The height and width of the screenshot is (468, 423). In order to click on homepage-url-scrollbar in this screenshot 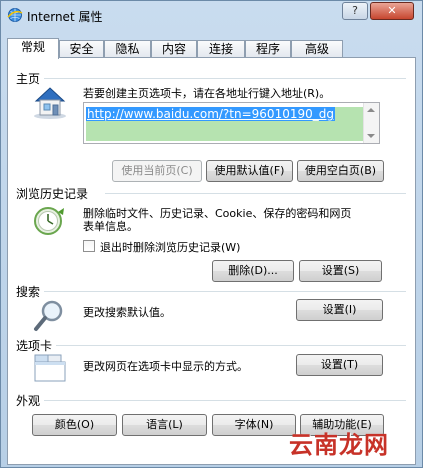, I will do `click(371, 123)`.